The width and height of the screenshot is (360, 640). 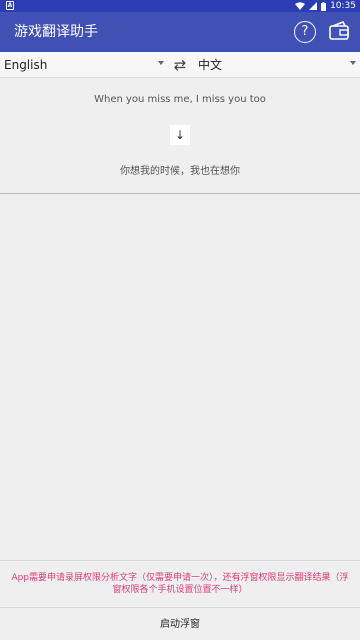 I want to click on battery-icon, so click(x=324, y=6).